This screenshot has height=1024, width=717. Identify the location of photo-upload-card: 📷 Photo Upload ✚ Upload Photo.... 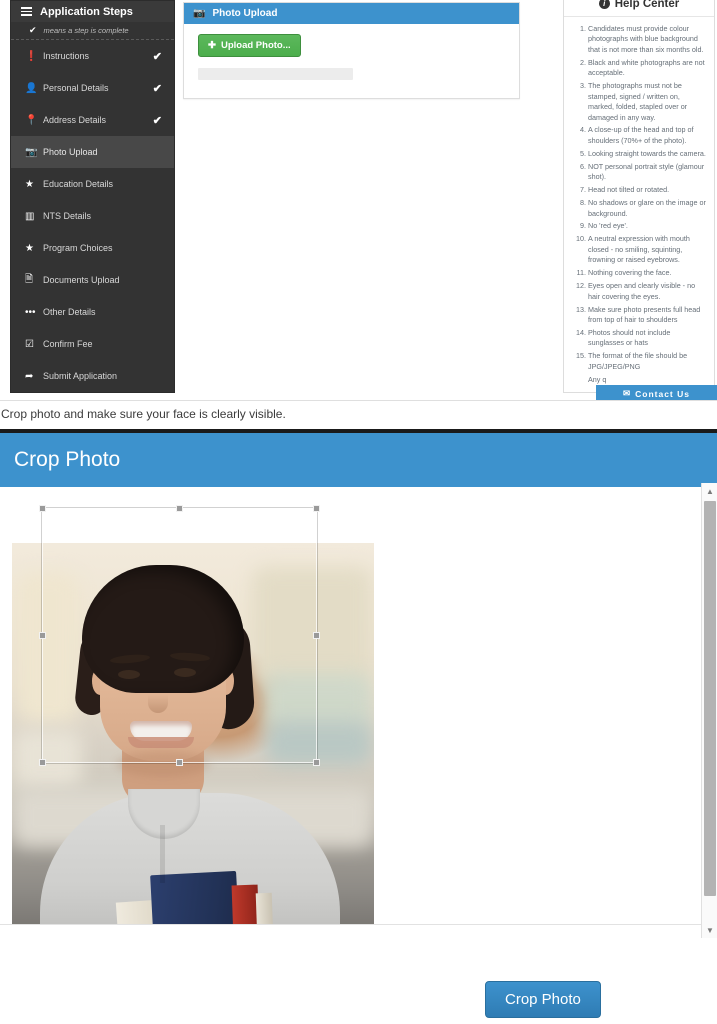
(351, 50).